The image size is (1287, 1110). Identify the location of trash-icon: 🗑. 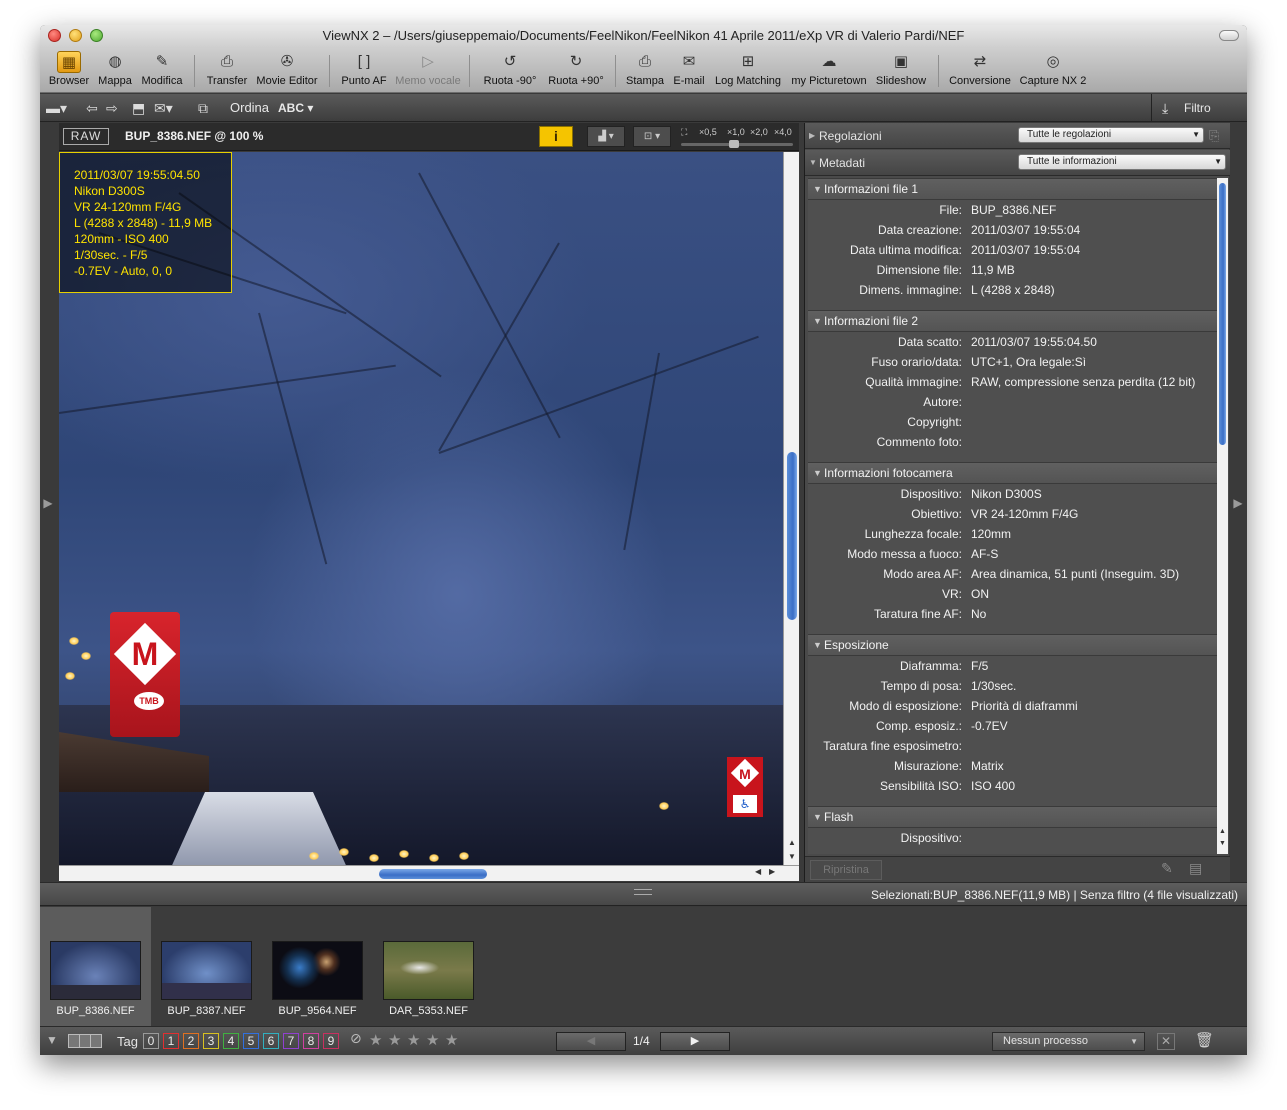
(1204, 1040).